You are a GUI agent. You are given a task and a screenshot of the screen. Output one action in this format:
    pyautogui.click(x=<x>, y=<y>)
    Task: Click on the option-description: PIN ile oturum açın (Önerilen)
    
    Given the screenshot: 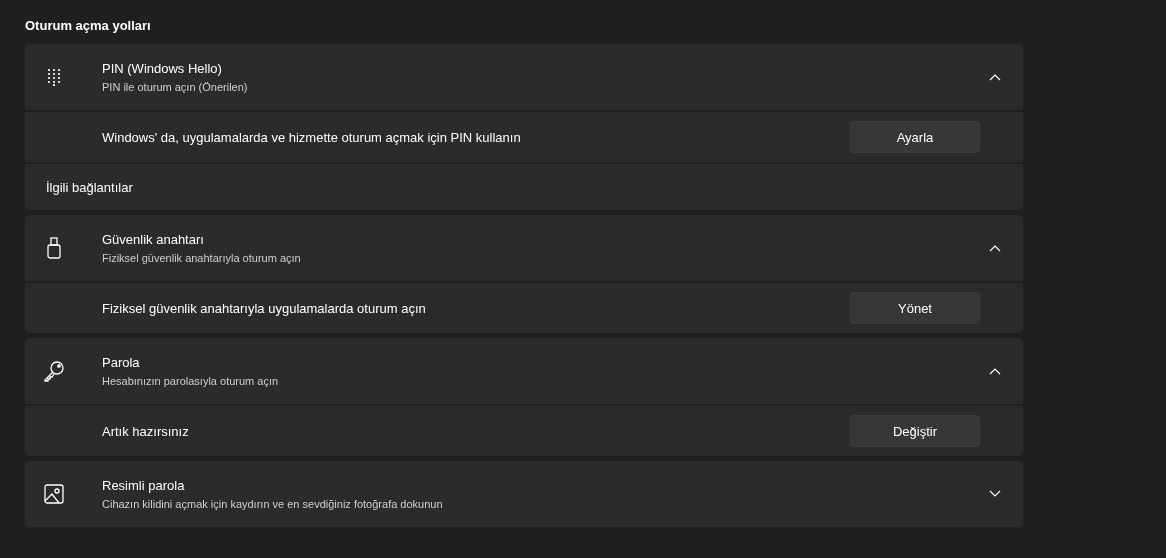 What is the action you would take?
    pyautogui.click(x=175, y=86)
    